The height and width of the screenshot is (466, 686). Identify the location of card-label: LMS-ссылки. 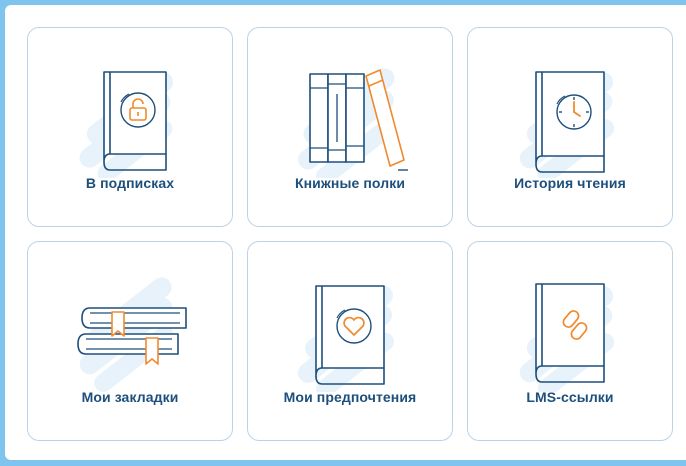
(570, 397).